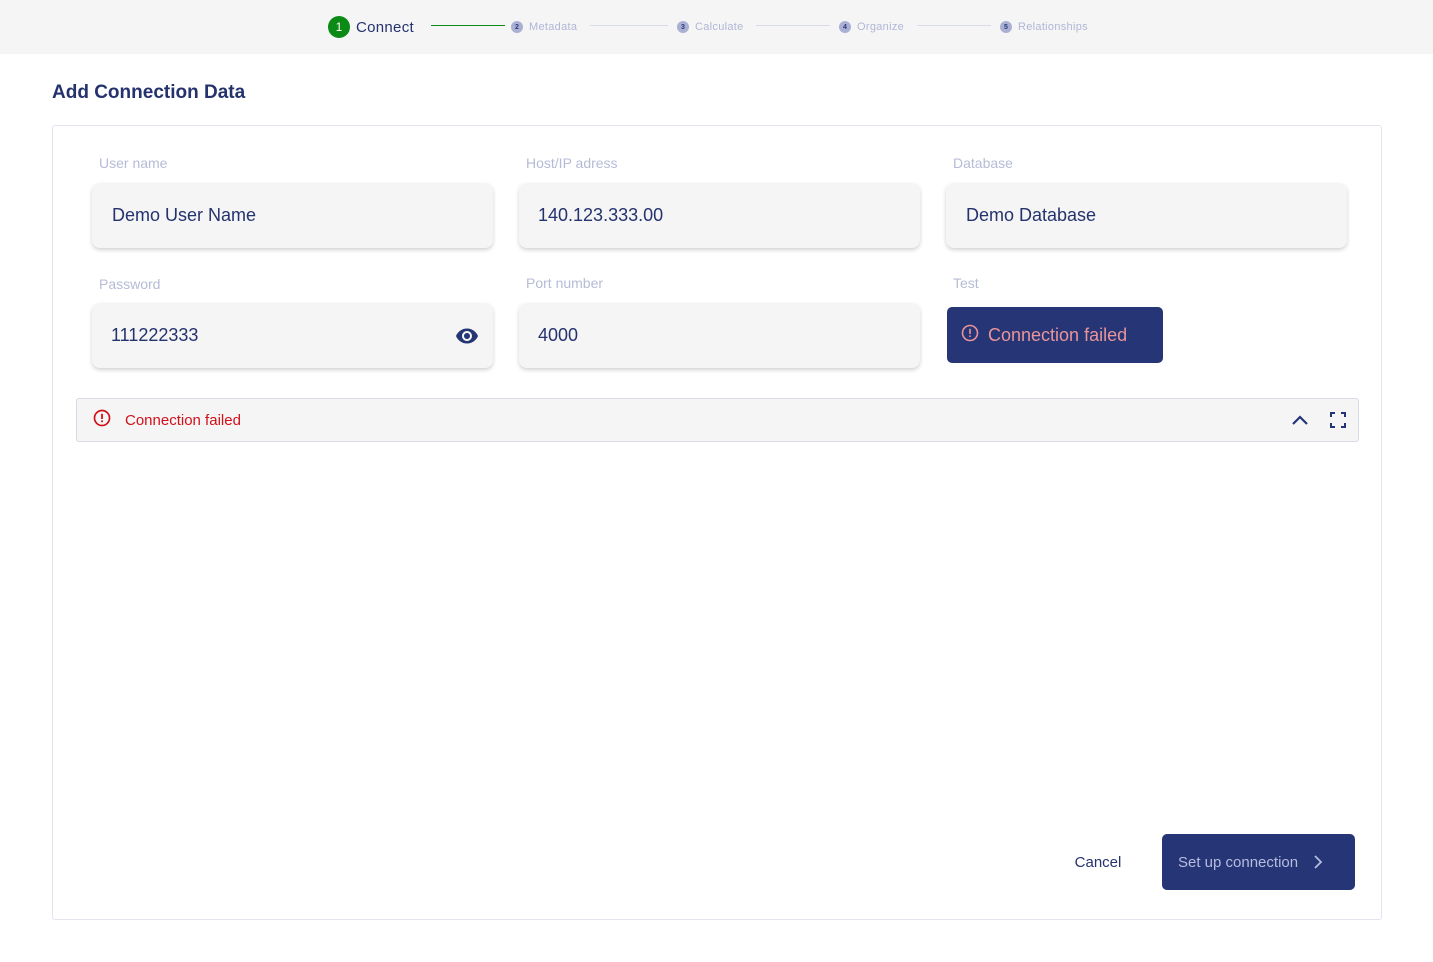  I want to click on test-button-label: Connection failed, so click(1058, 334).